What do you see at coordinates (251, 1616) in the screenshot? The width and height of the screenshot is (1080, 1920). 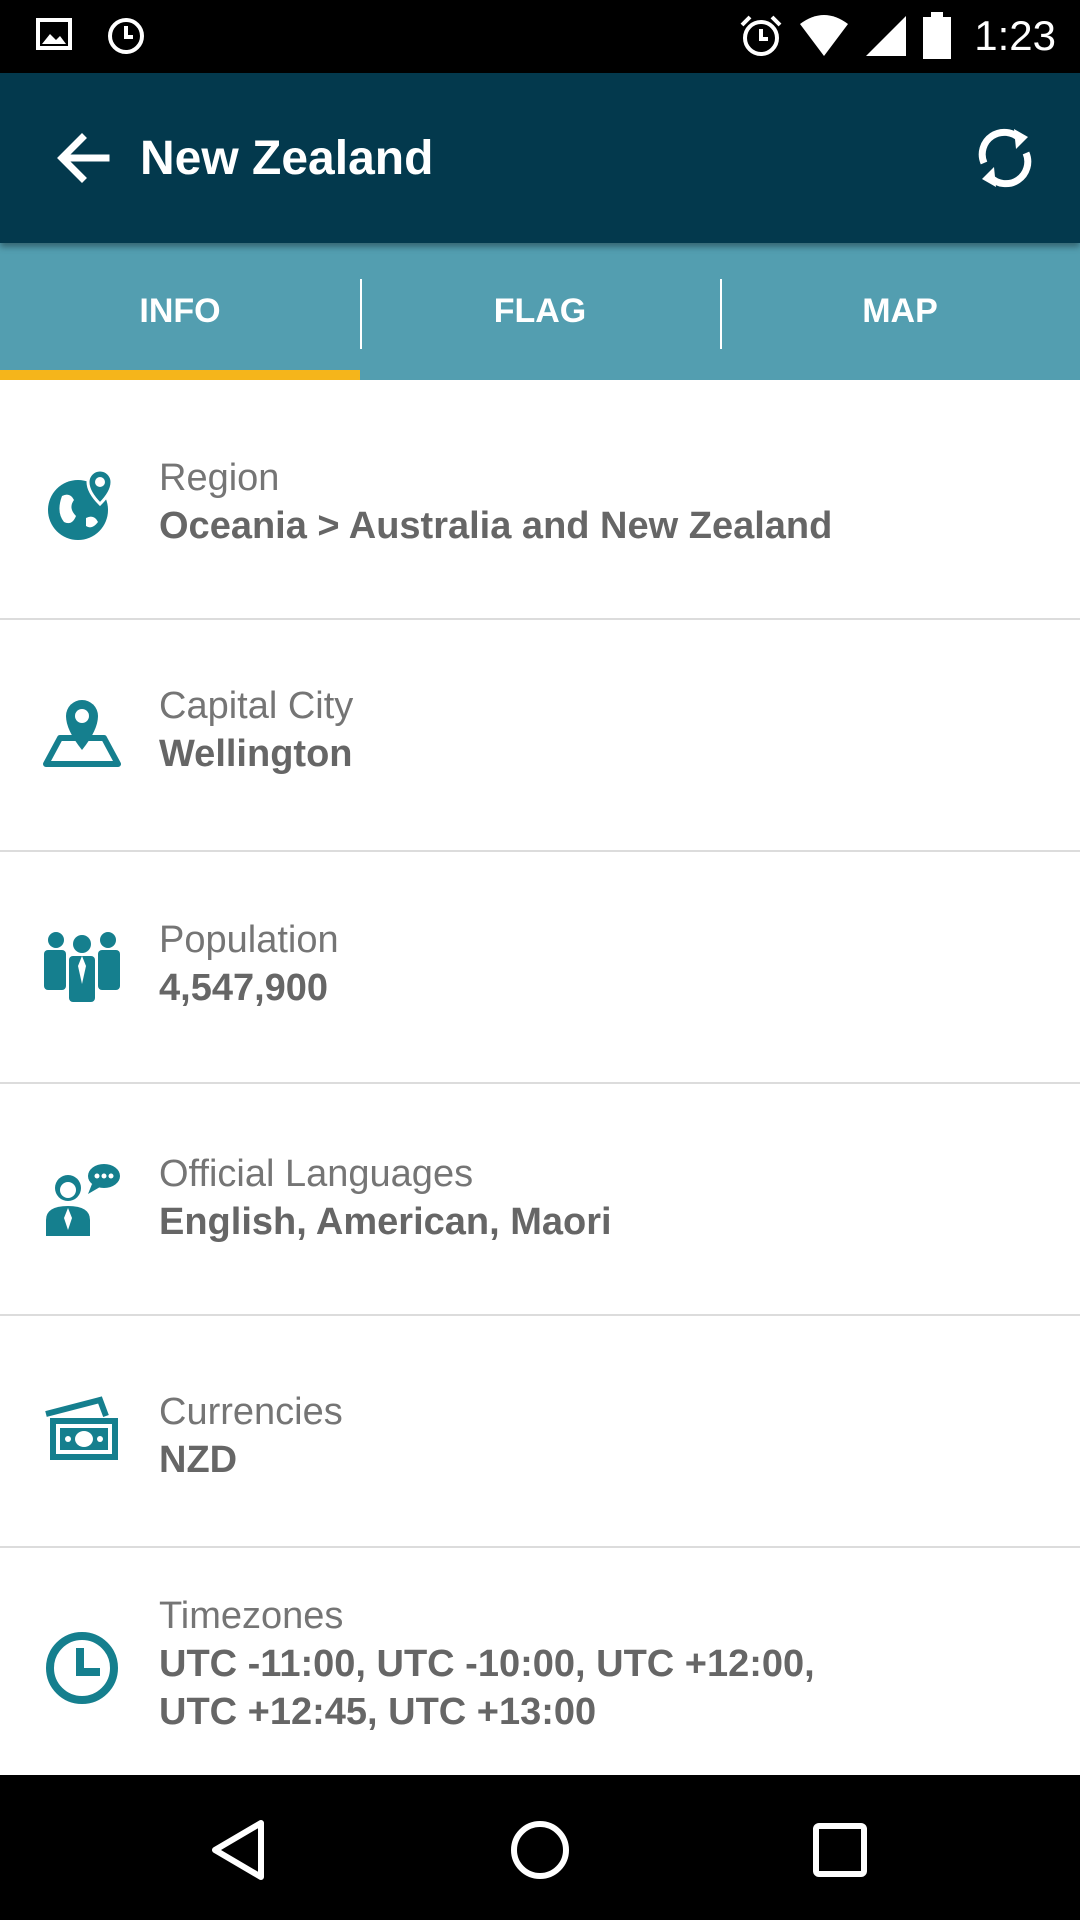 I see `timezones-label: Timezones` at bounding box center [251, 1616].